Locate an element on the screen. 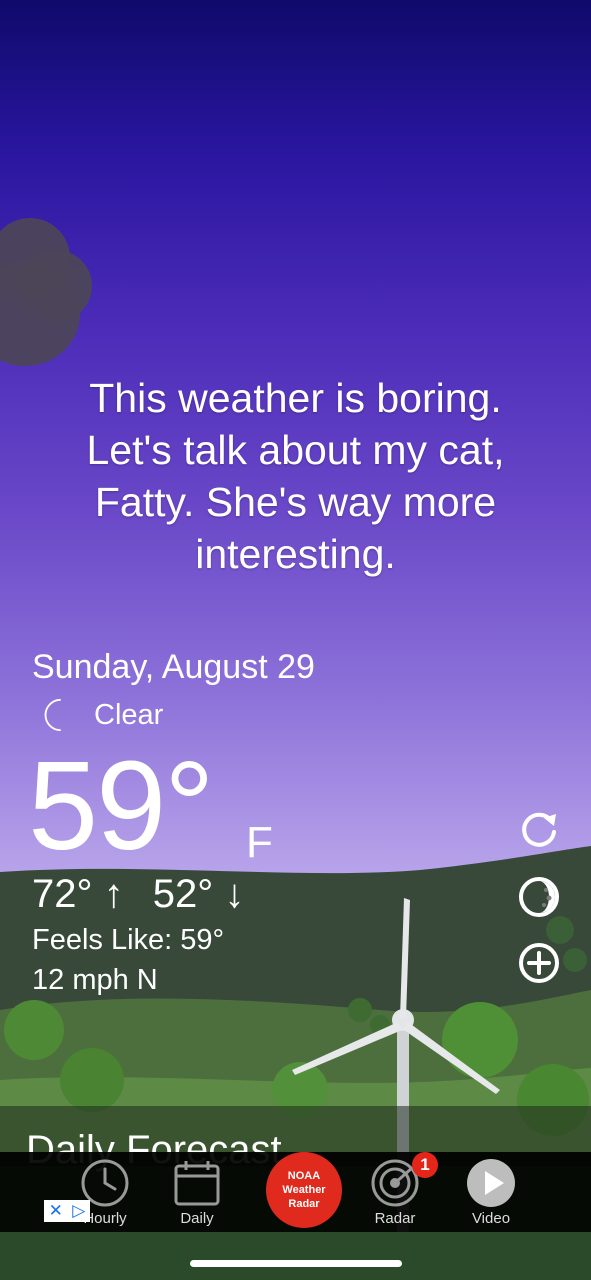  noaa-radar-button: NOAA Weather Radar is located at coordinates (304, 1190).